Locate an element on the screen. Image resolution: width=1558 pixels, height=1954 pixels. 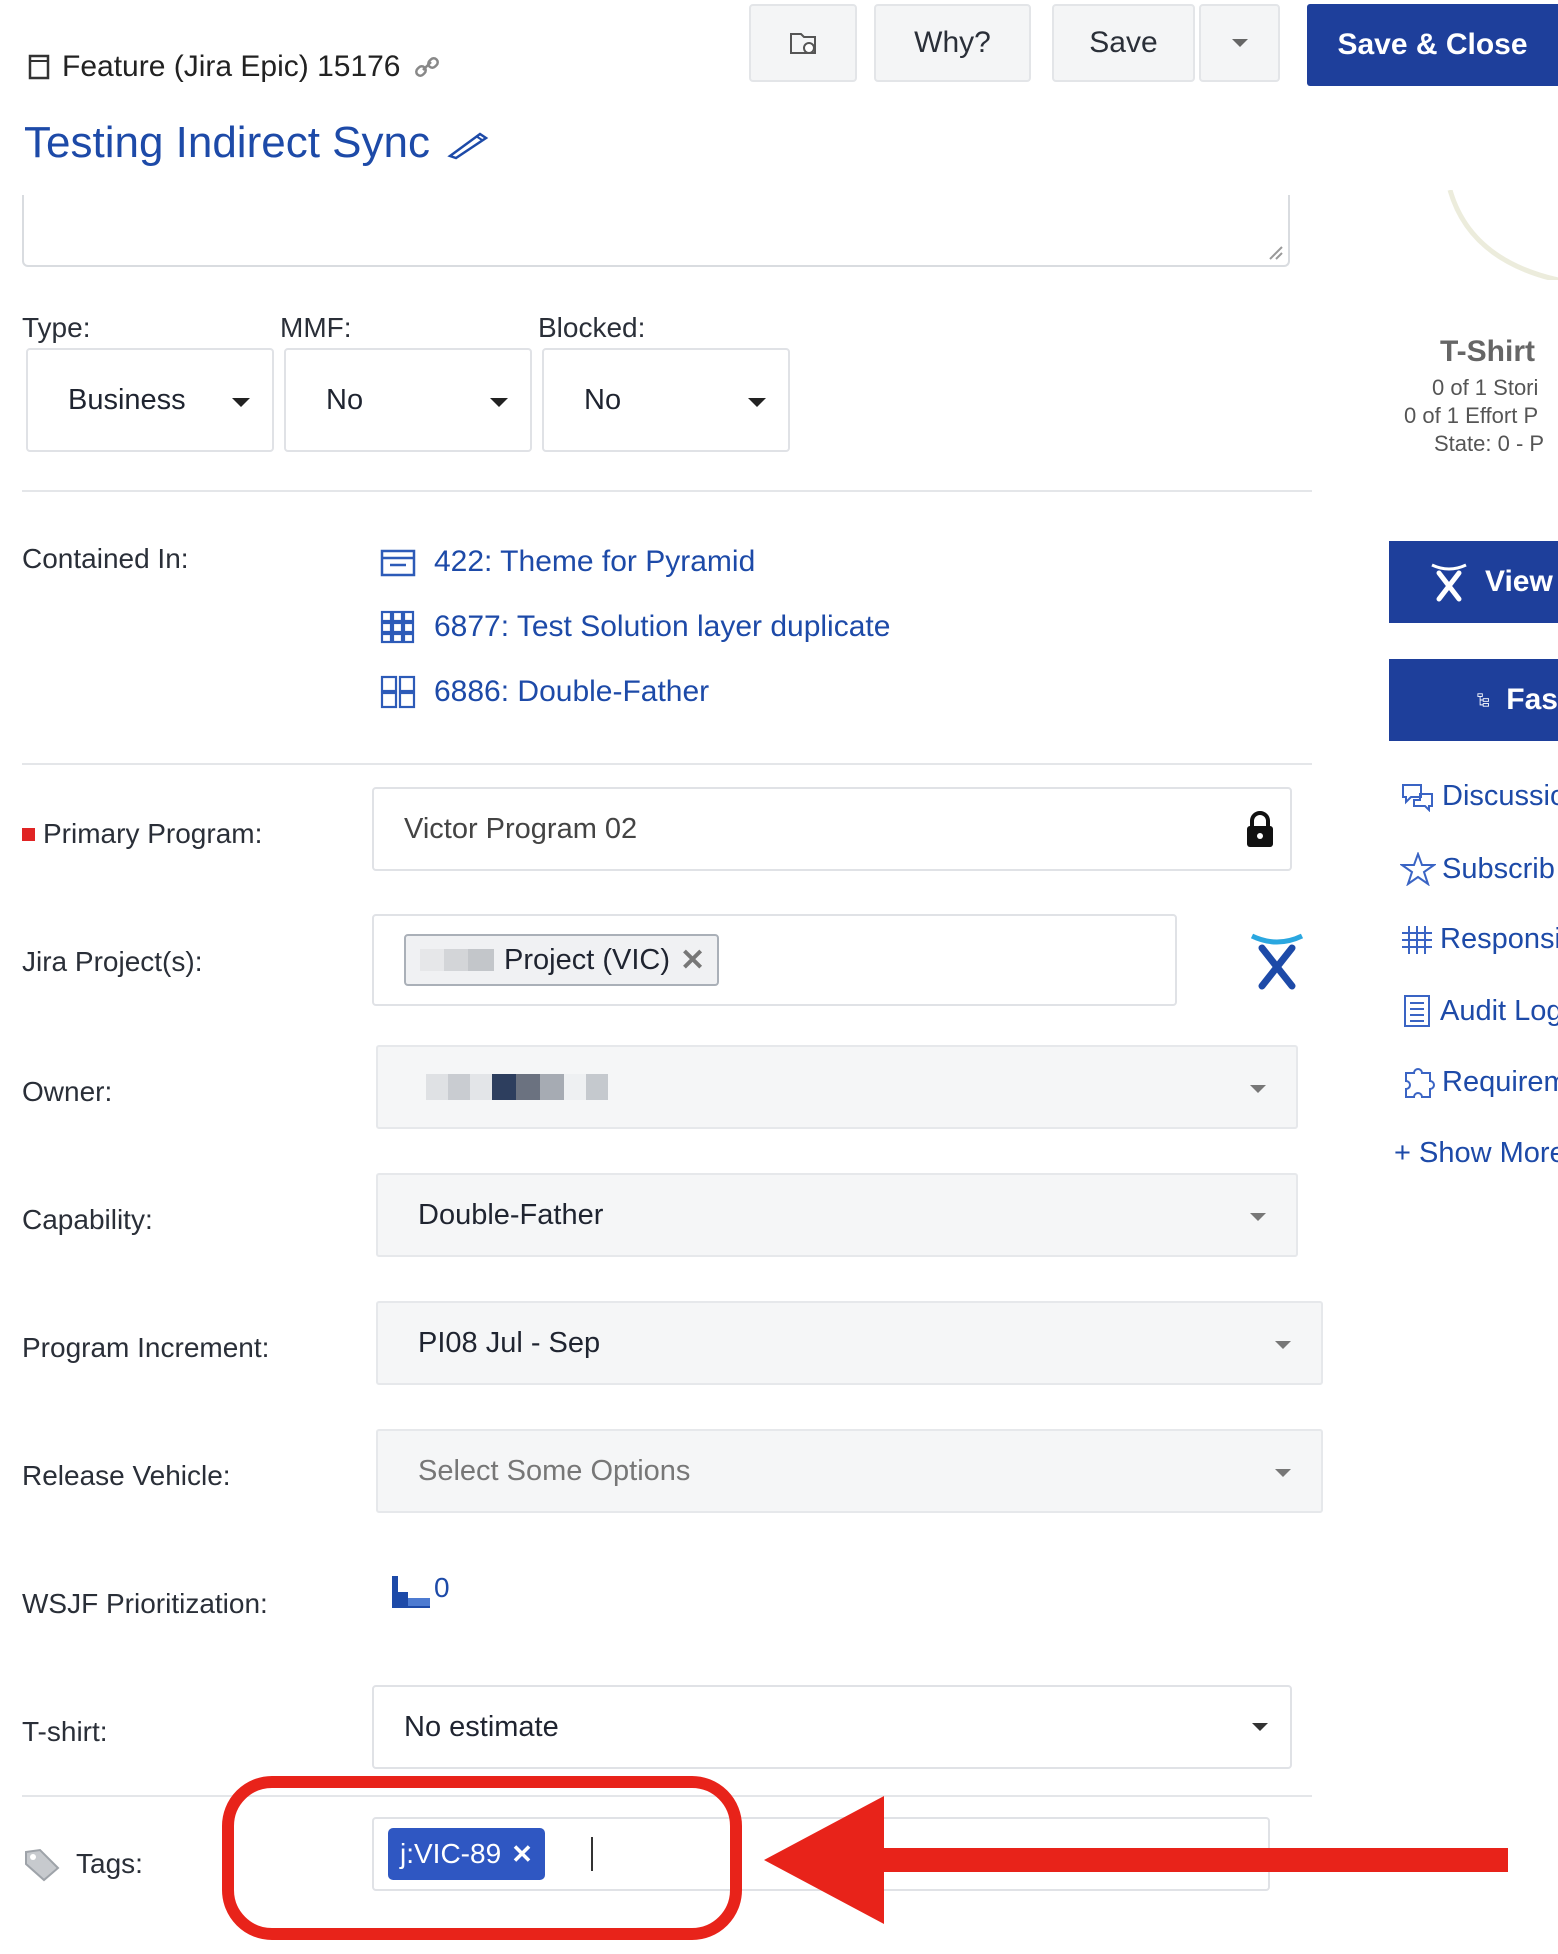
blocked-label: Blocked: is located at coordinates (592, 327).